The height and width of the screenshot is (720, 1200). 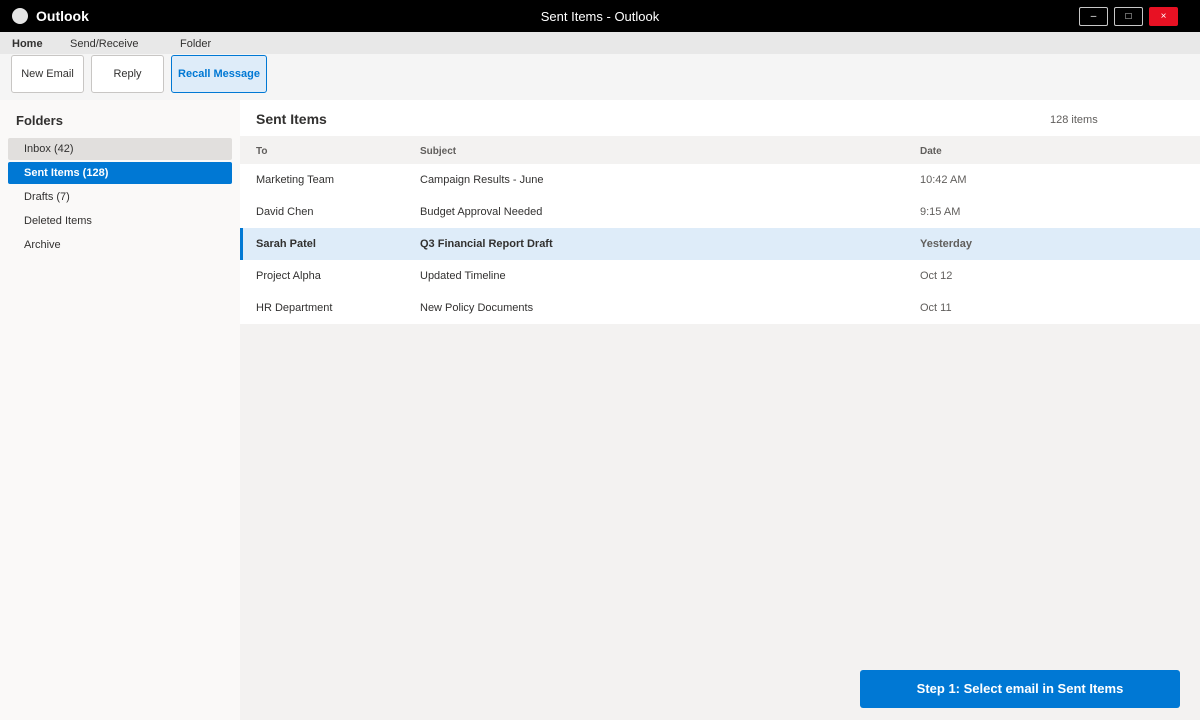 What do you see at coordinates (481, 212) in the screenshot?
I see `message-subject: Budget Approval Needed` at bounding box center [481, 212].